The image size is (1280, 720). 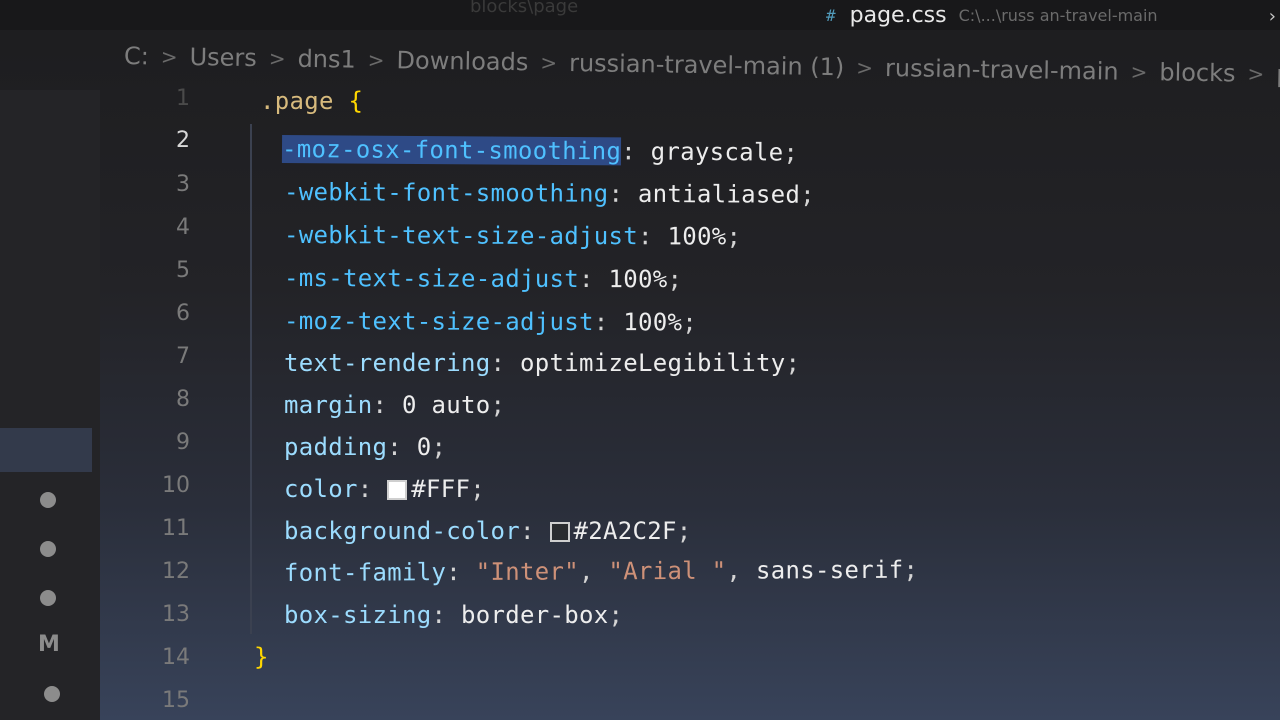 What do you see at coordinates (321, 489) in the screenshot?
I see `css-property: color` at bounding box center [321, 489].